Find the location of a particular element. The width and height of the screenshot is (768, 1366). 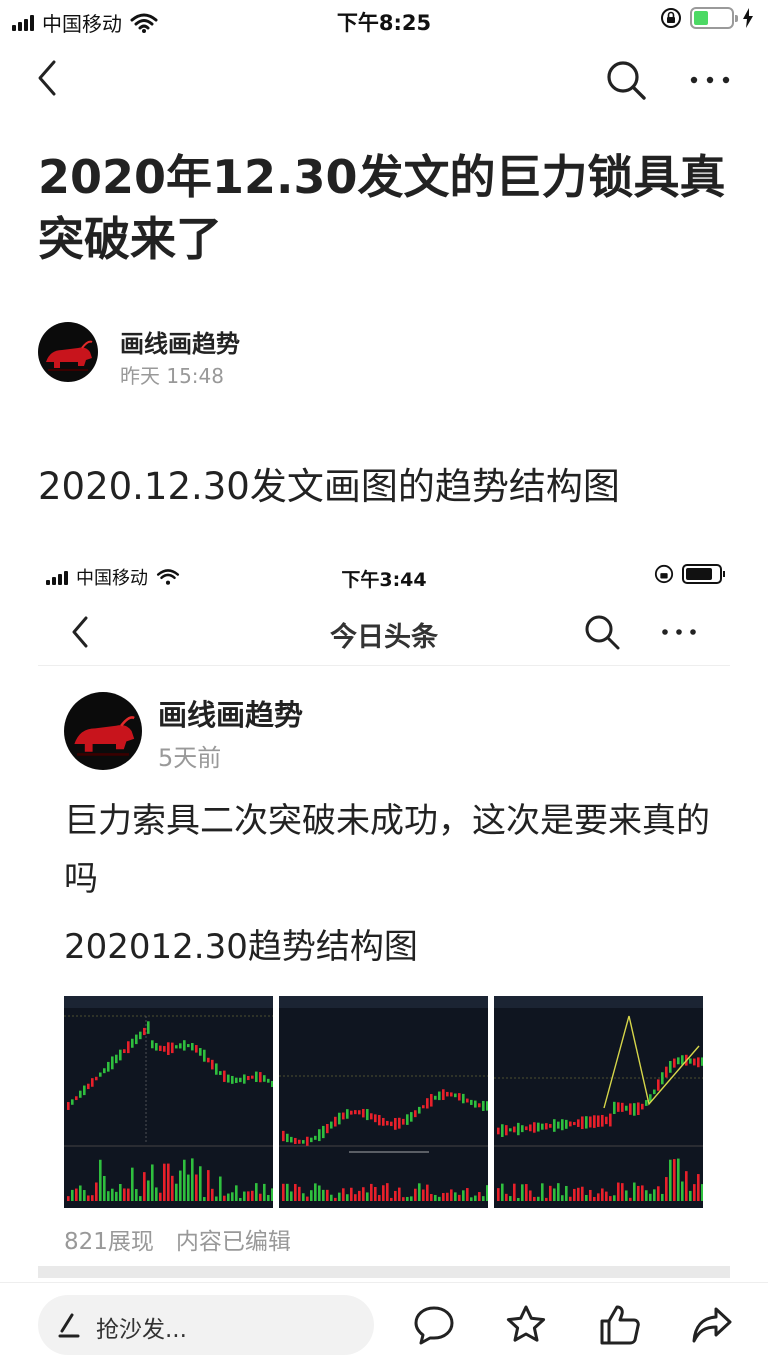

more-icon is located at coordinates (710, 80).